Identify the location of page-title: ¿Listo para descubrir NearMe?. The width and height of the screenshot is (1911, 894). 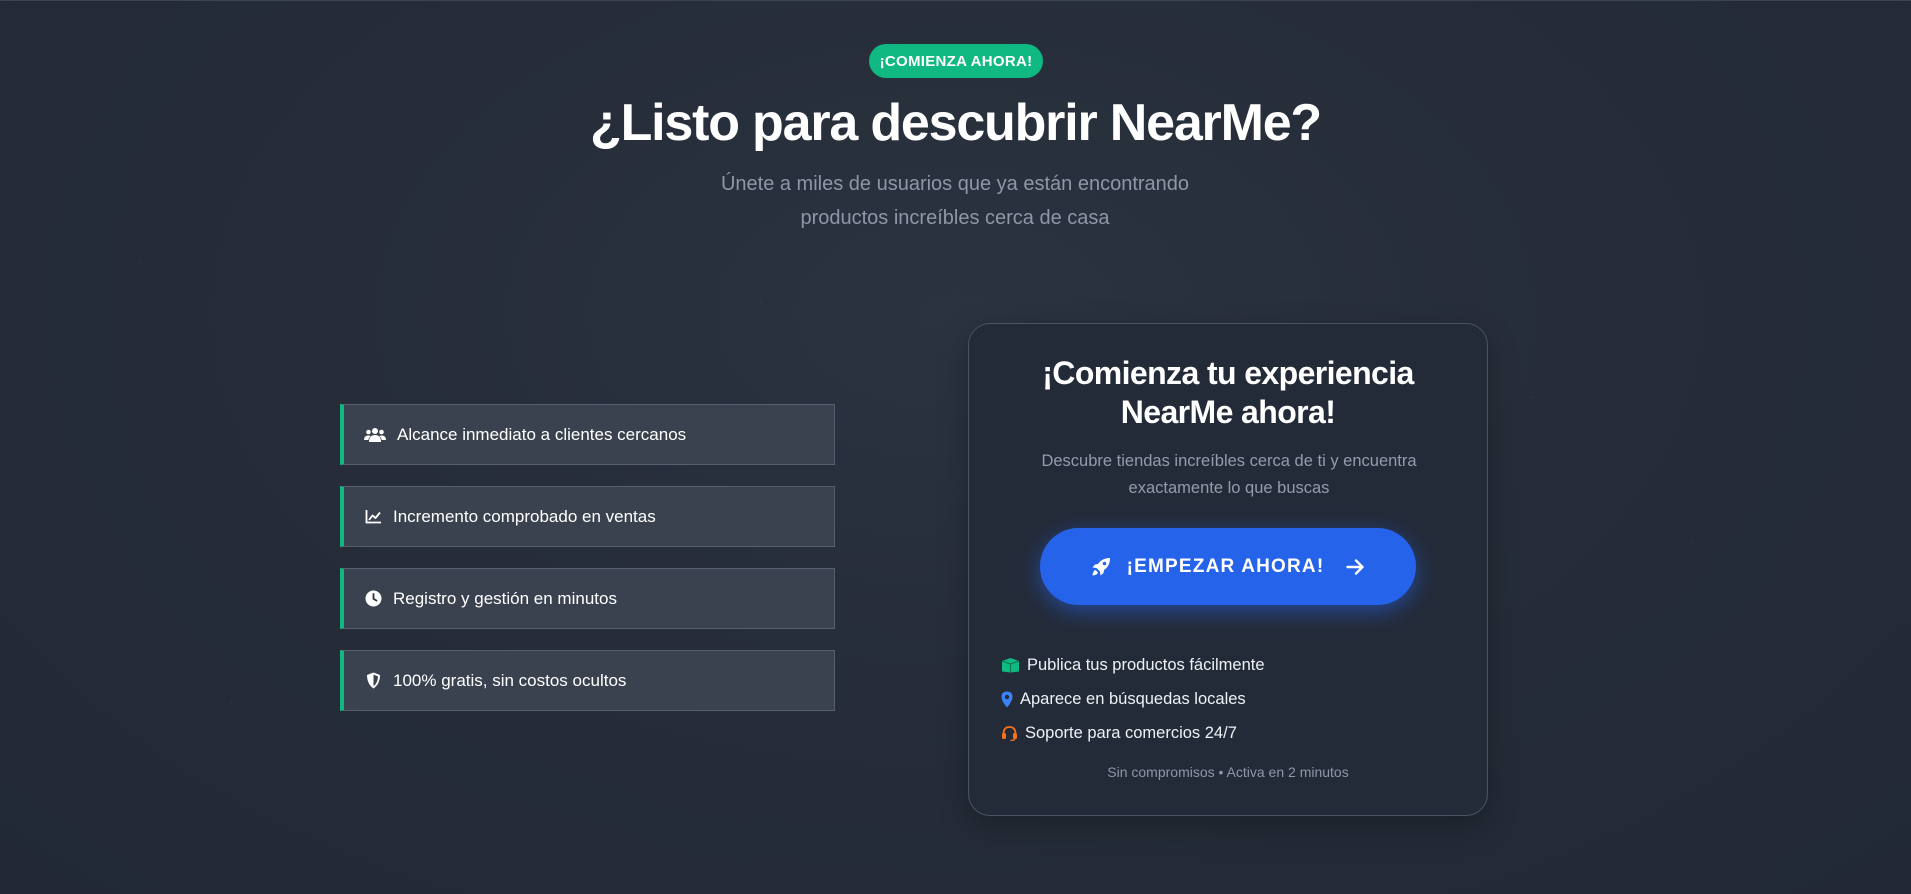
(956, 123).